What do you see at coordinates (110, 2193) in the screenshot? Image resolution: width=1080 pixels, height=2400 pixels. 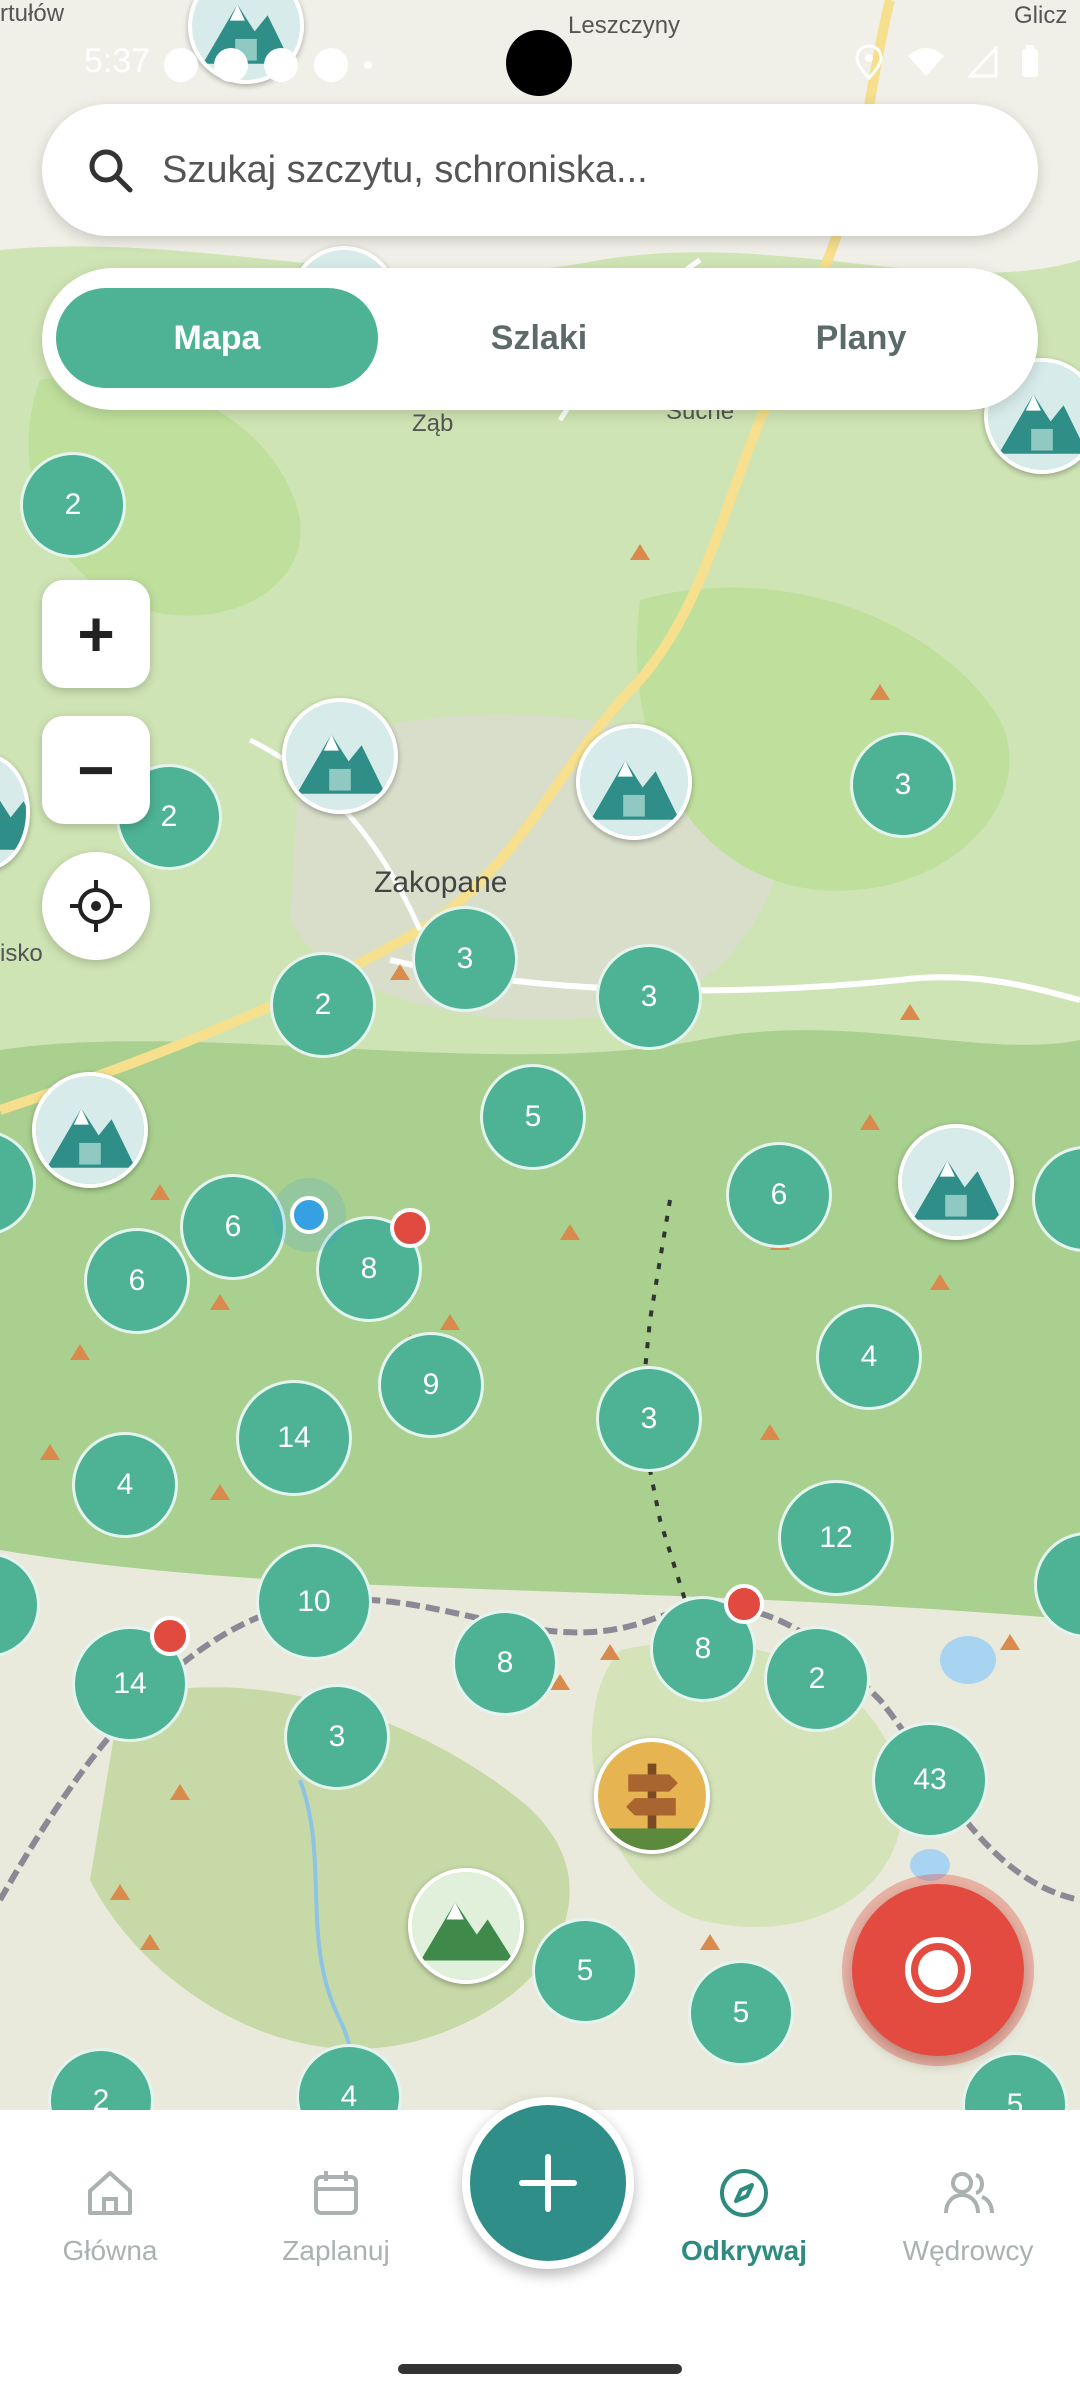 I see `home-icon` at bounding box center [110, 2193].